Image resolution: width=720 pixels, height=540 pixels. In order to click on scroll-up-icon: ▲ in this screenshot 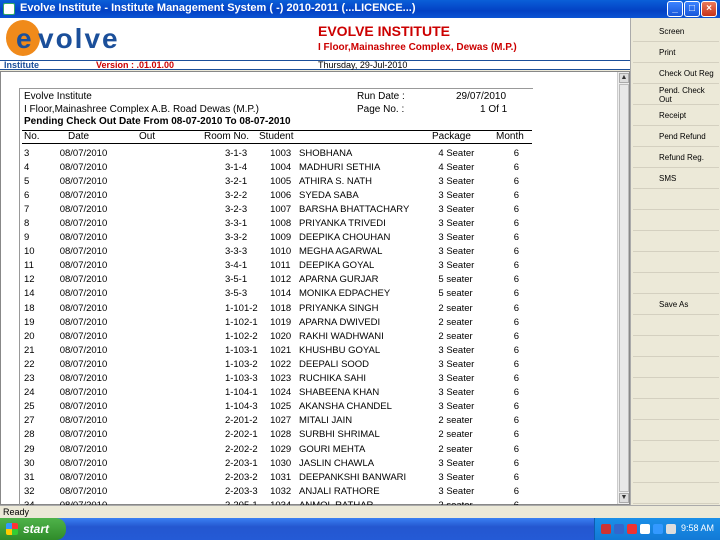, I will do `click(624, 78)`.